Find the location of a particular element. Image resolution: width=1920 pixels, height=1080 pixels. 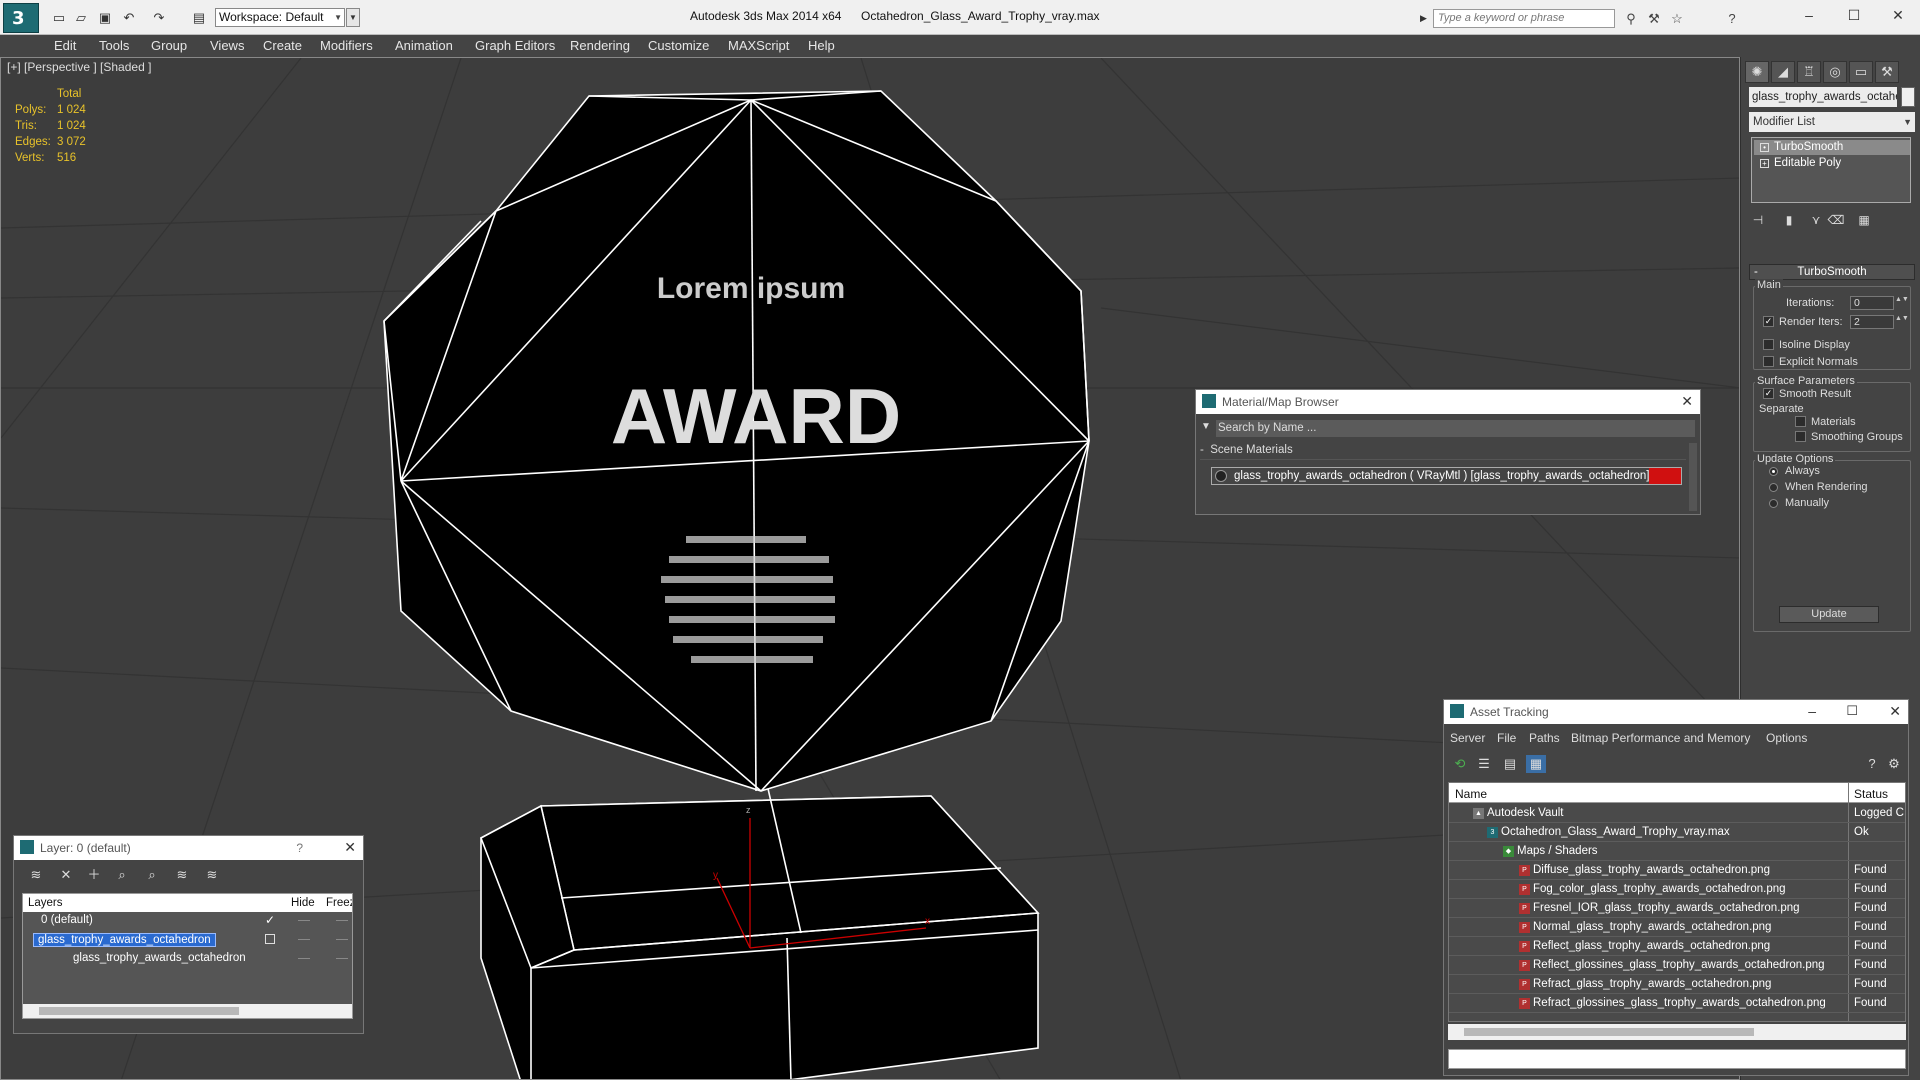

open-icon: ▱ is located at coordinates (81, 17).